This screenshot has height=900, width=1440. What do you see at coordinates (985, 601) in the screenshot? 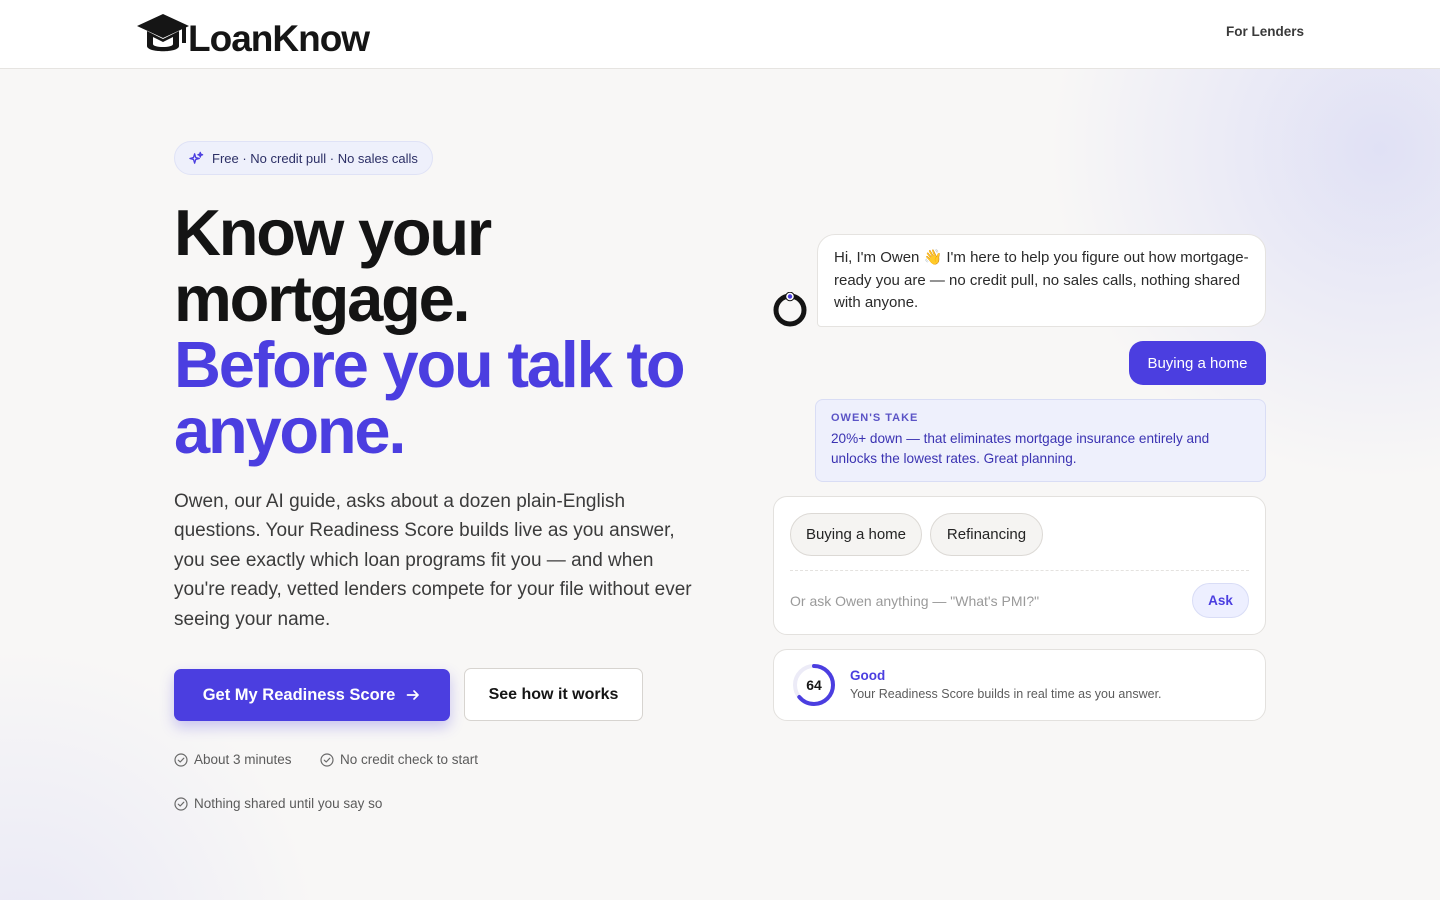
I see `ask-owen-input` at bounding box center [985, 601].